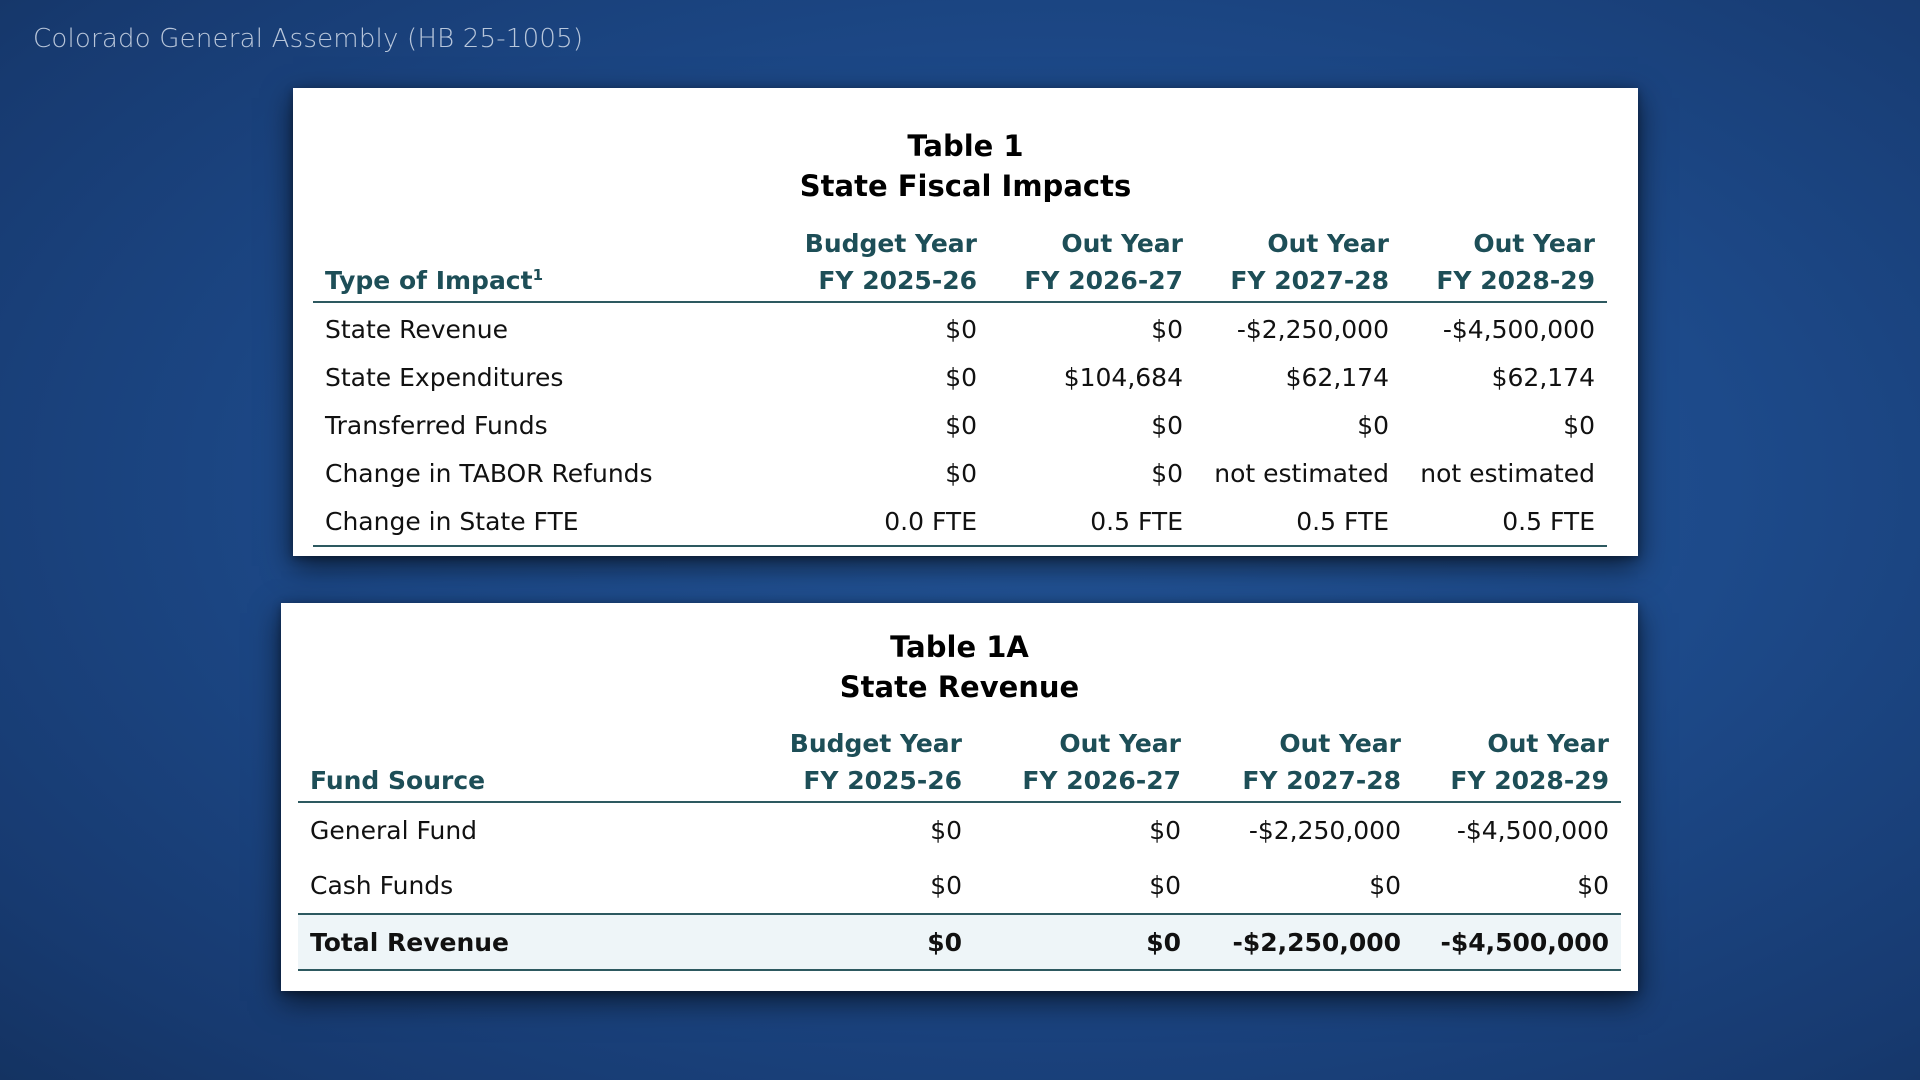  What do you see at coordinates (436, 425) in the screenshot?
I see `row-label: Transferred Funds` at bounding box center [436, 425].